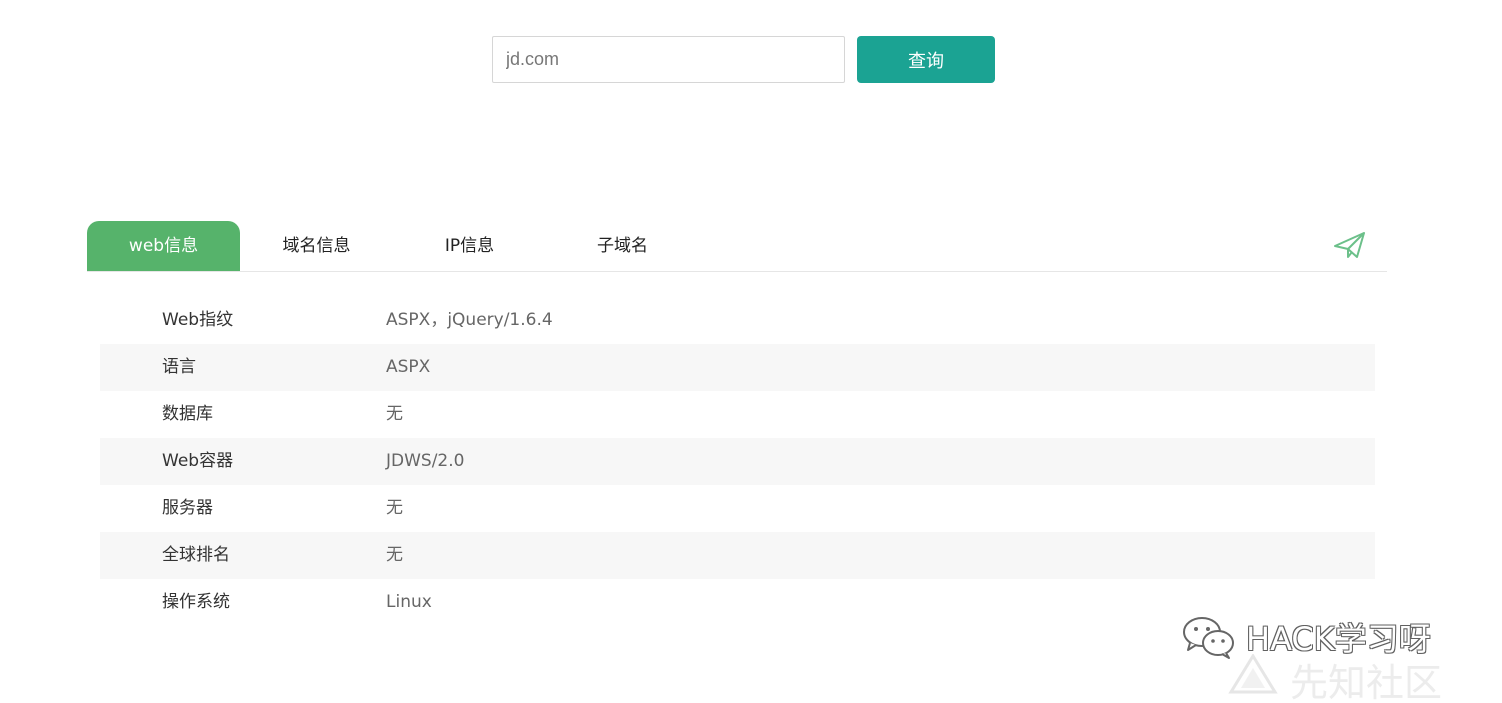  What do you see at coordinates (408, 367) in the screenshot?
I see `info-value: ASPX` at bounding box center [408, 367].